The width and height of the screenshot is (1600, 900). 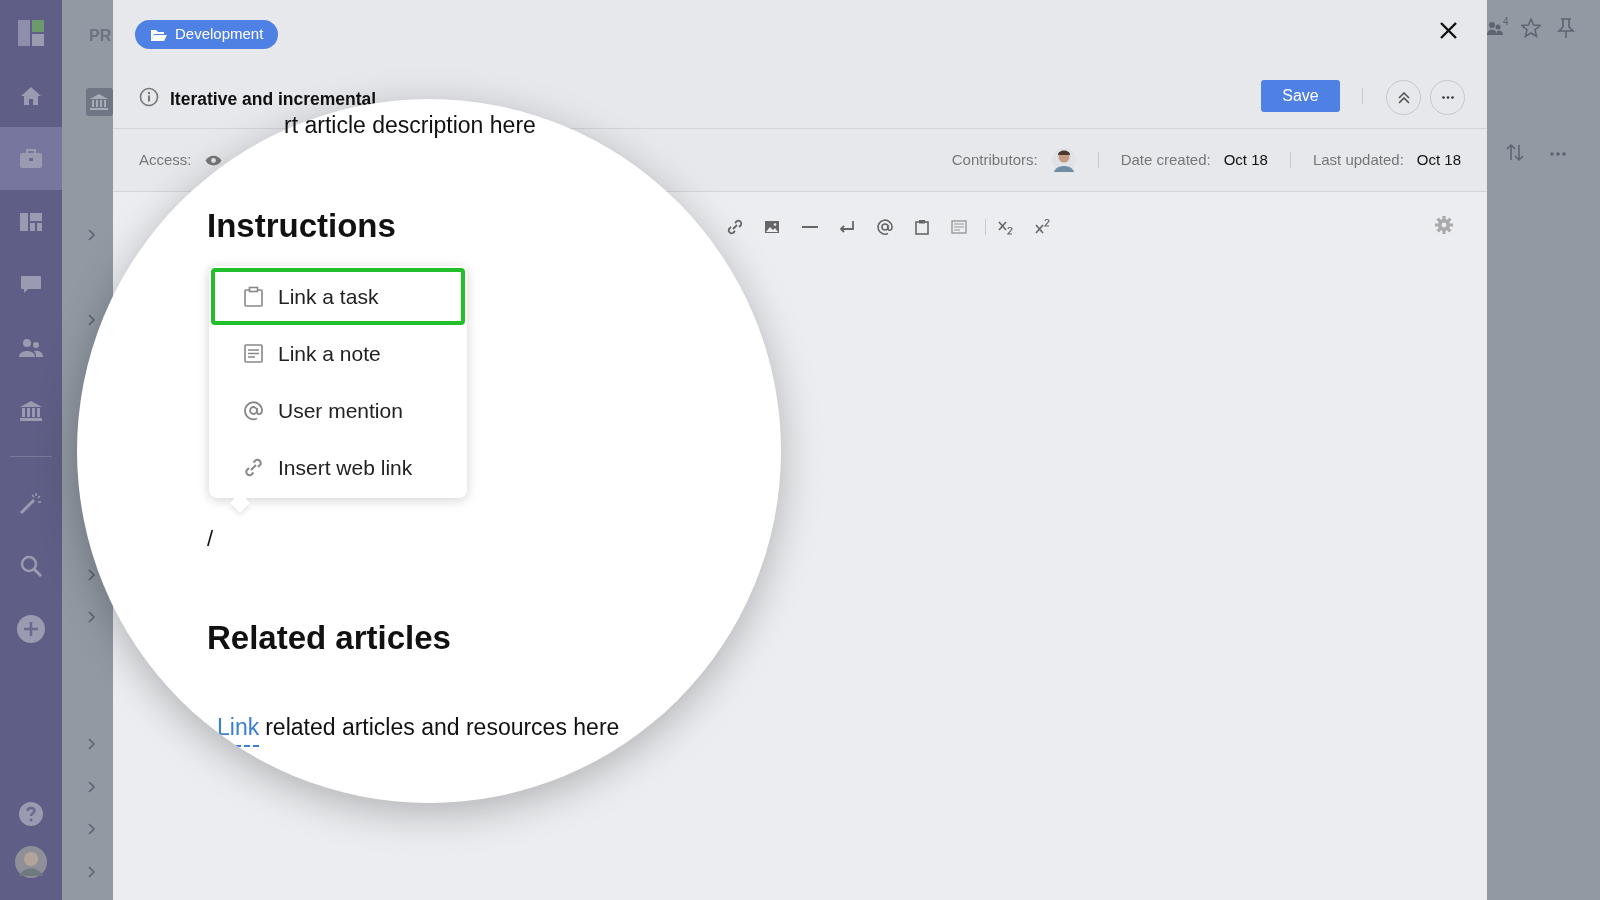 I want to click on magic-wand-icon, so click(x=31, y=502).